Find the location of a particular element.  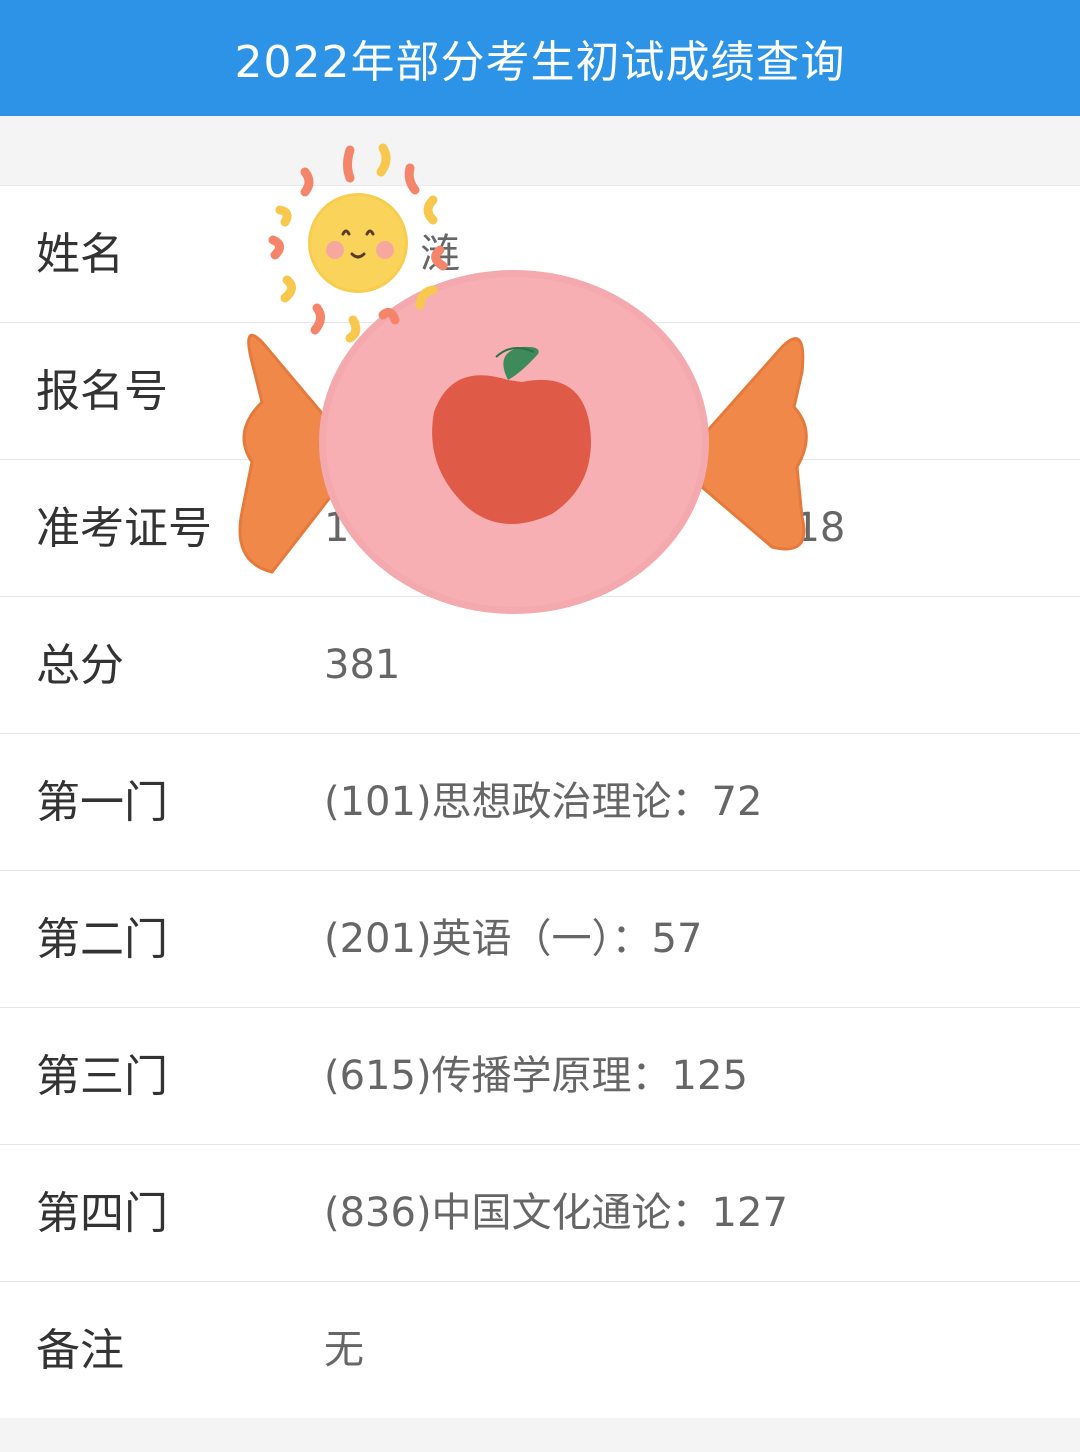

table-row-subject-2: 第二门 (201)英语（一）：57 is located at coordinates (540, 938).